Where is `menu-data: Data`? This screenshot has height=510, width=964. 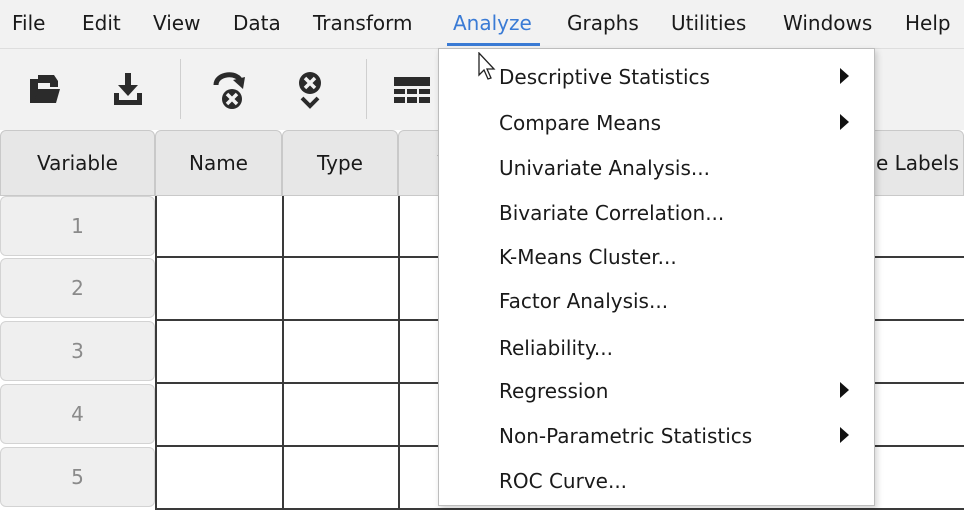
menu-data: Data is located at coordinates (257, 24).